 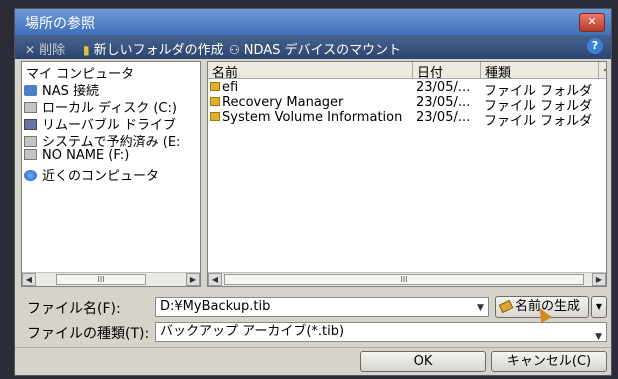 What do you see at coordinates (100, 106) in the screenshot?
I see `tree-item-local-disk-c: ローカル ディスク (C:)` at bounding box center [100, 106].